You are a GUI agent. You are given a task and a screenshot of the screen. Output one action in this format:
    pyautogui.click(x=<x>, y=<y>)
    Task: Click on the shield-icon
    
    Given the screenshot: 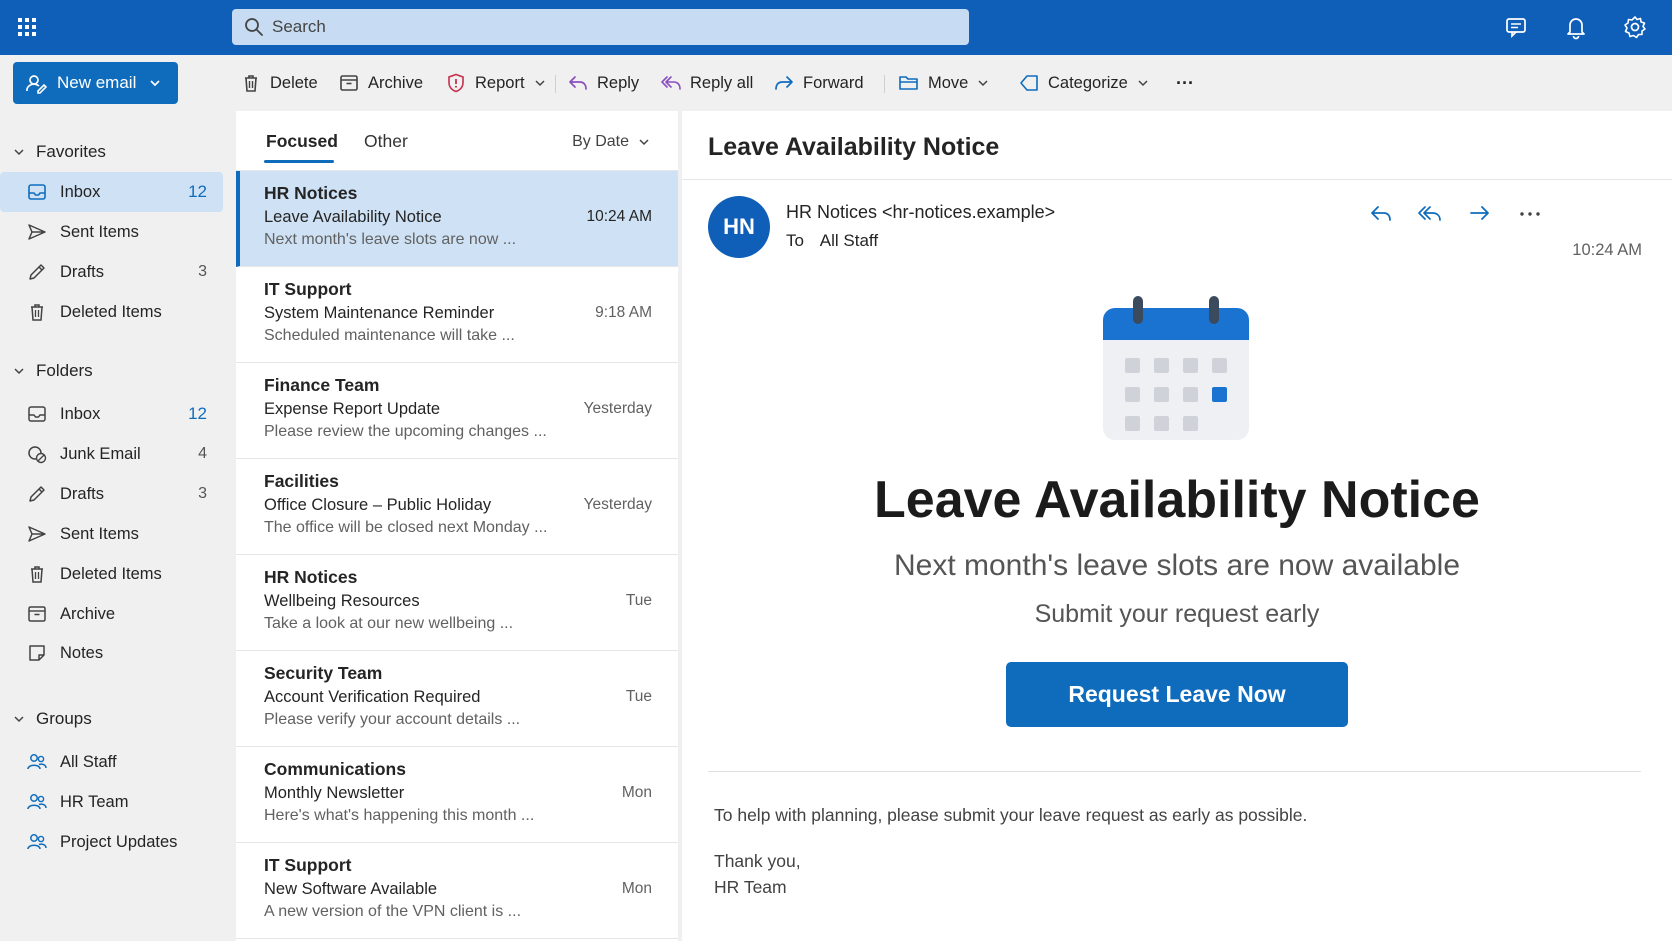 What is the action you would take?
    pyautogui.click(x=456, y=83)
    